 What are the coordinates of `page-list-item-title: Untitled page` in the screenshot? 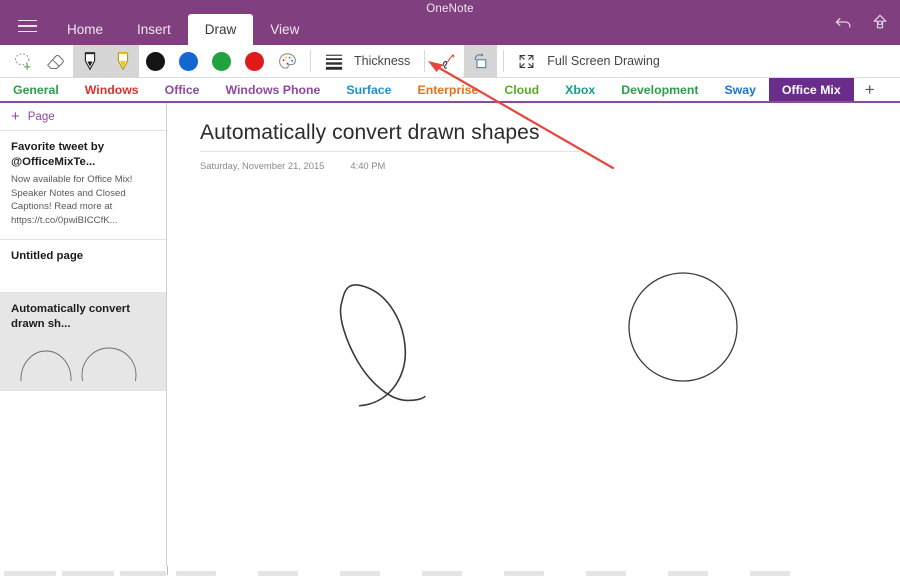 It's located at (47, 255).